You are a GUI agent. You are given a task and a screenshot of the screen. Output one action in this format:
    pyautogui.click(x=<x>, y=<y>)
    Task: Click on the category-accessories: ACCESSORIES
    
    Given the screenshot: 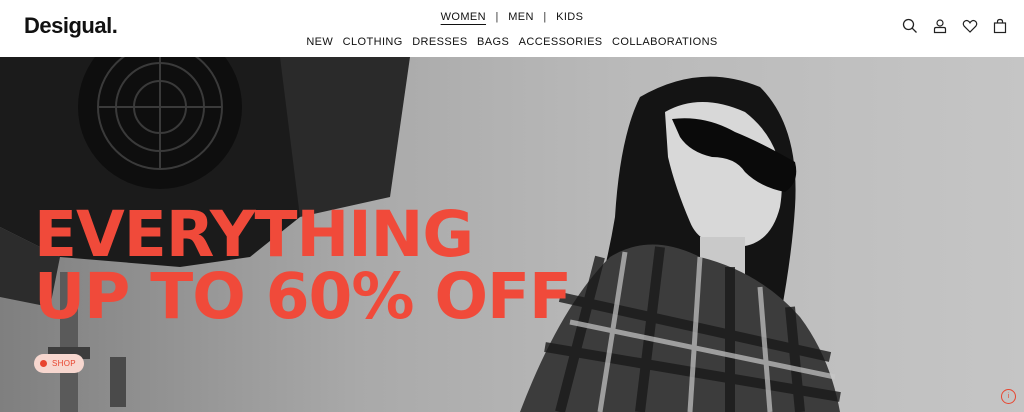 What is the action you would take?
    pyautogui.click(x=561, y=42)
    